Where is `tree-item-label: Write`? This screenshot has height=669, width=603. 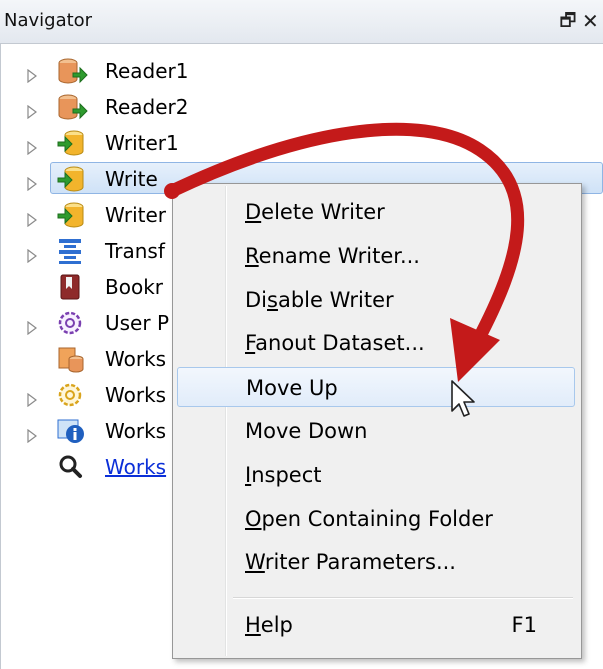
tree-item-label: Write is located at coordinates (131, 179).